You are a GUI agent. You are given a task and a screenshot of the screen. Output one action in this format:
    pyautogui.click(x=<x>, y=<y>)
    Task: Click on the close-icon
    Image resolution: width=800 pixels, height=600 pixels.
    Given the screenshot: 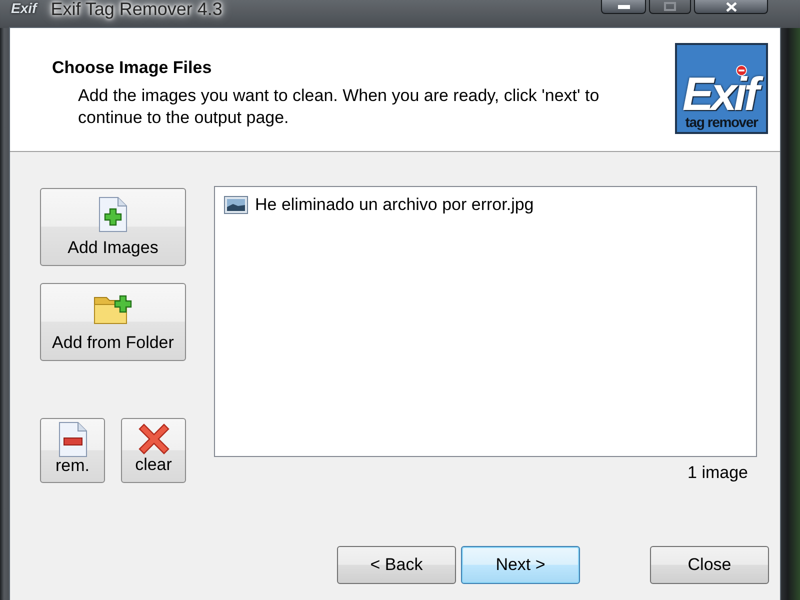 What is the action you would take?
    pyautogui.click(x=731, y=7)
    